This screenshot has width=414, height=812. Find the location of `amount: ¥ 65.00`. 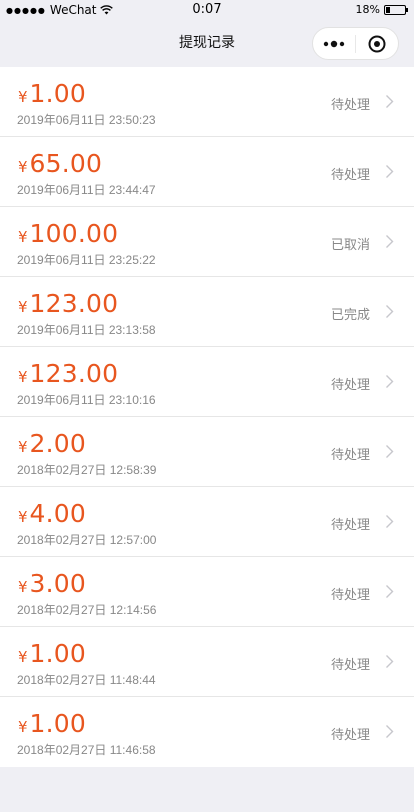

amount: ¥ 65.00 is located at coordinates (60, 163).